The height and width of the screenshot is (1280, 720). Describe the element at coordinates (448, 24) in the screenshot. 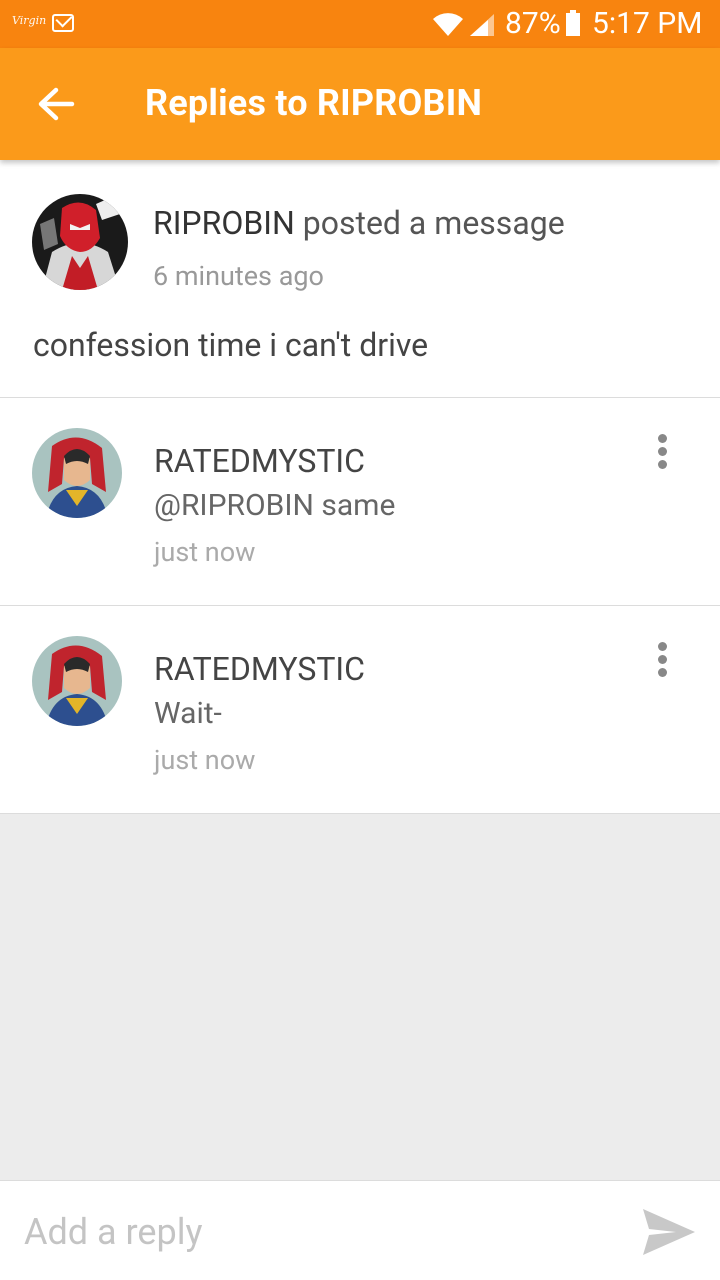

I see `wifi-icon` at that location.